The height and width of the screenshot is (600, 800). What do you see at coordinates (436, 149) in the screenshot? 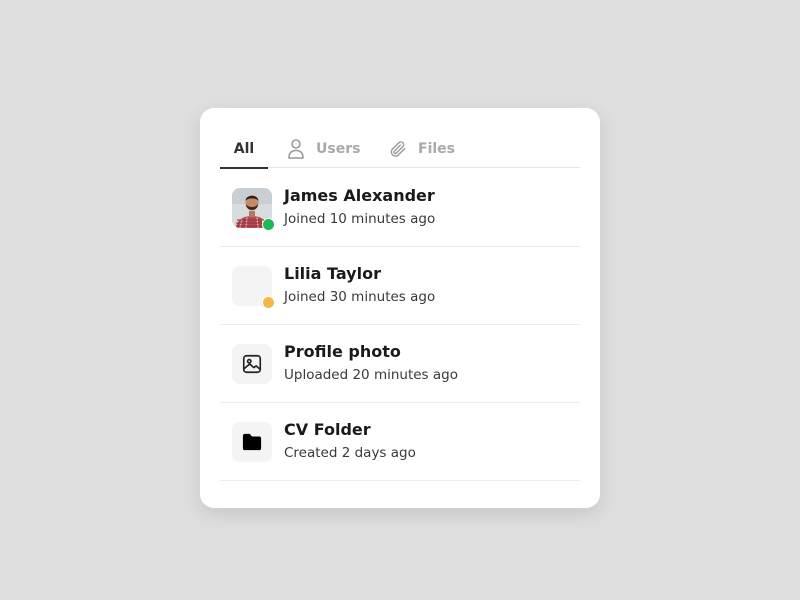
I see `tab-files-label: Files` at bounding box center [436, 149].